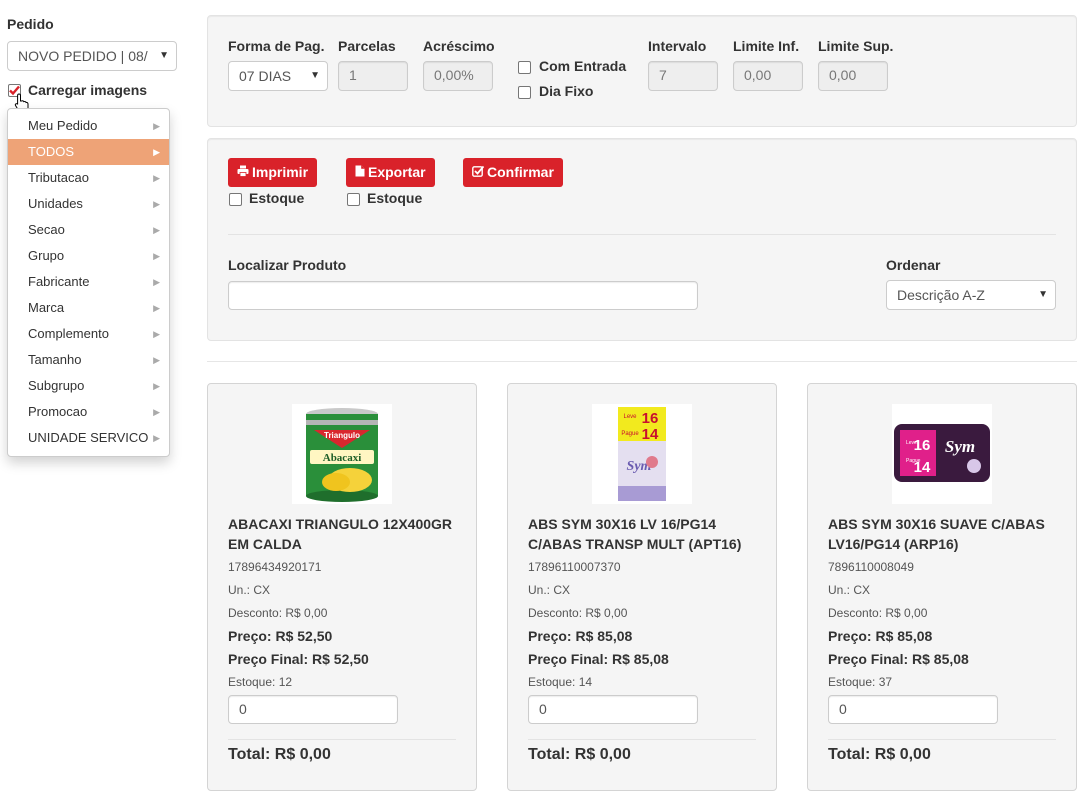 This screenshot has width=1086, height=798. Describe the element at coordinates (960, 446) in the screenshot. I see `sym-brand-text: Sym` at that location.